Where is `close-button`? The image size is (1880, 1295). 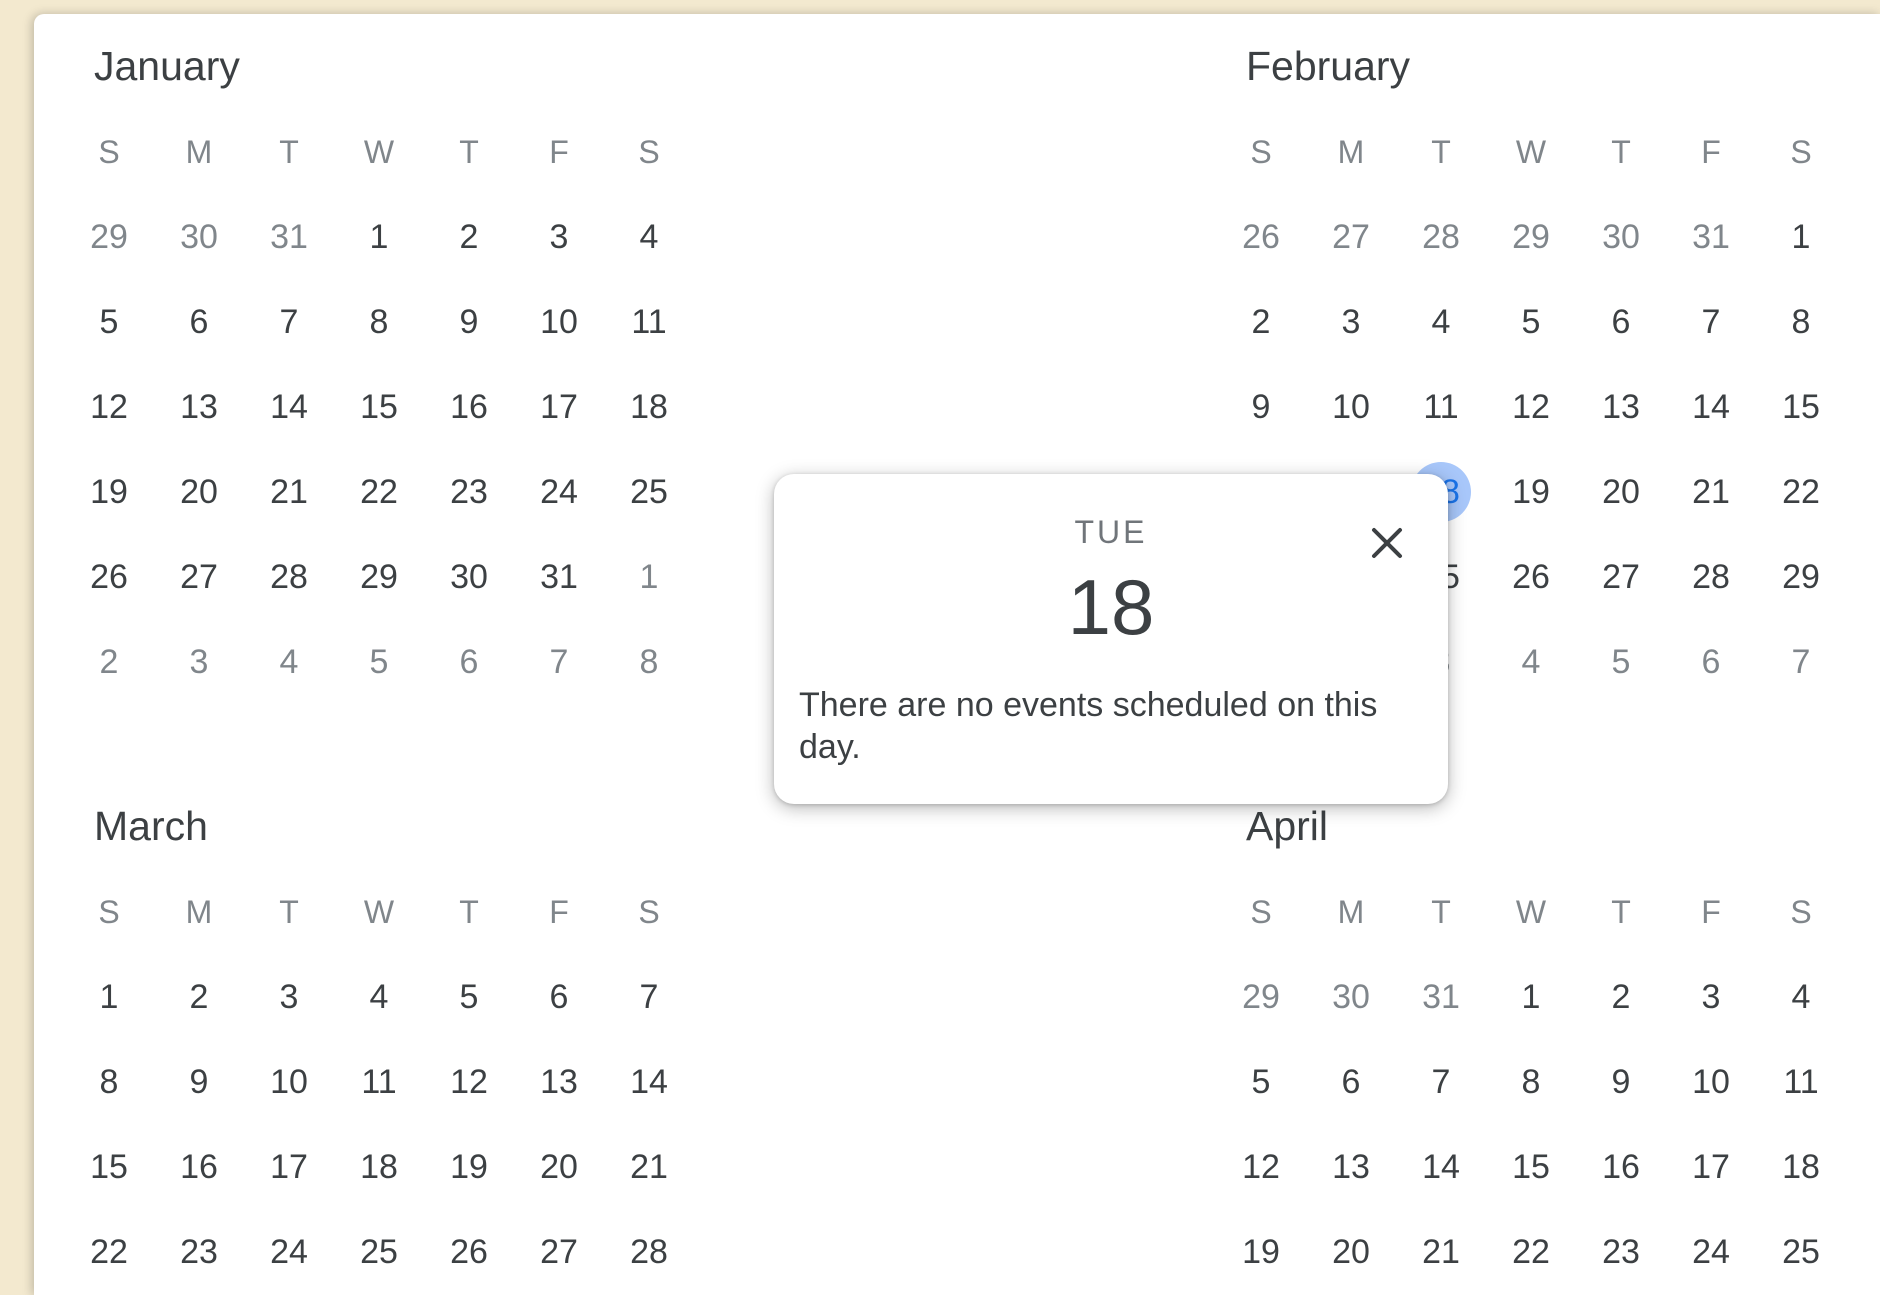
close-button is located at coordinates (1387, 543).